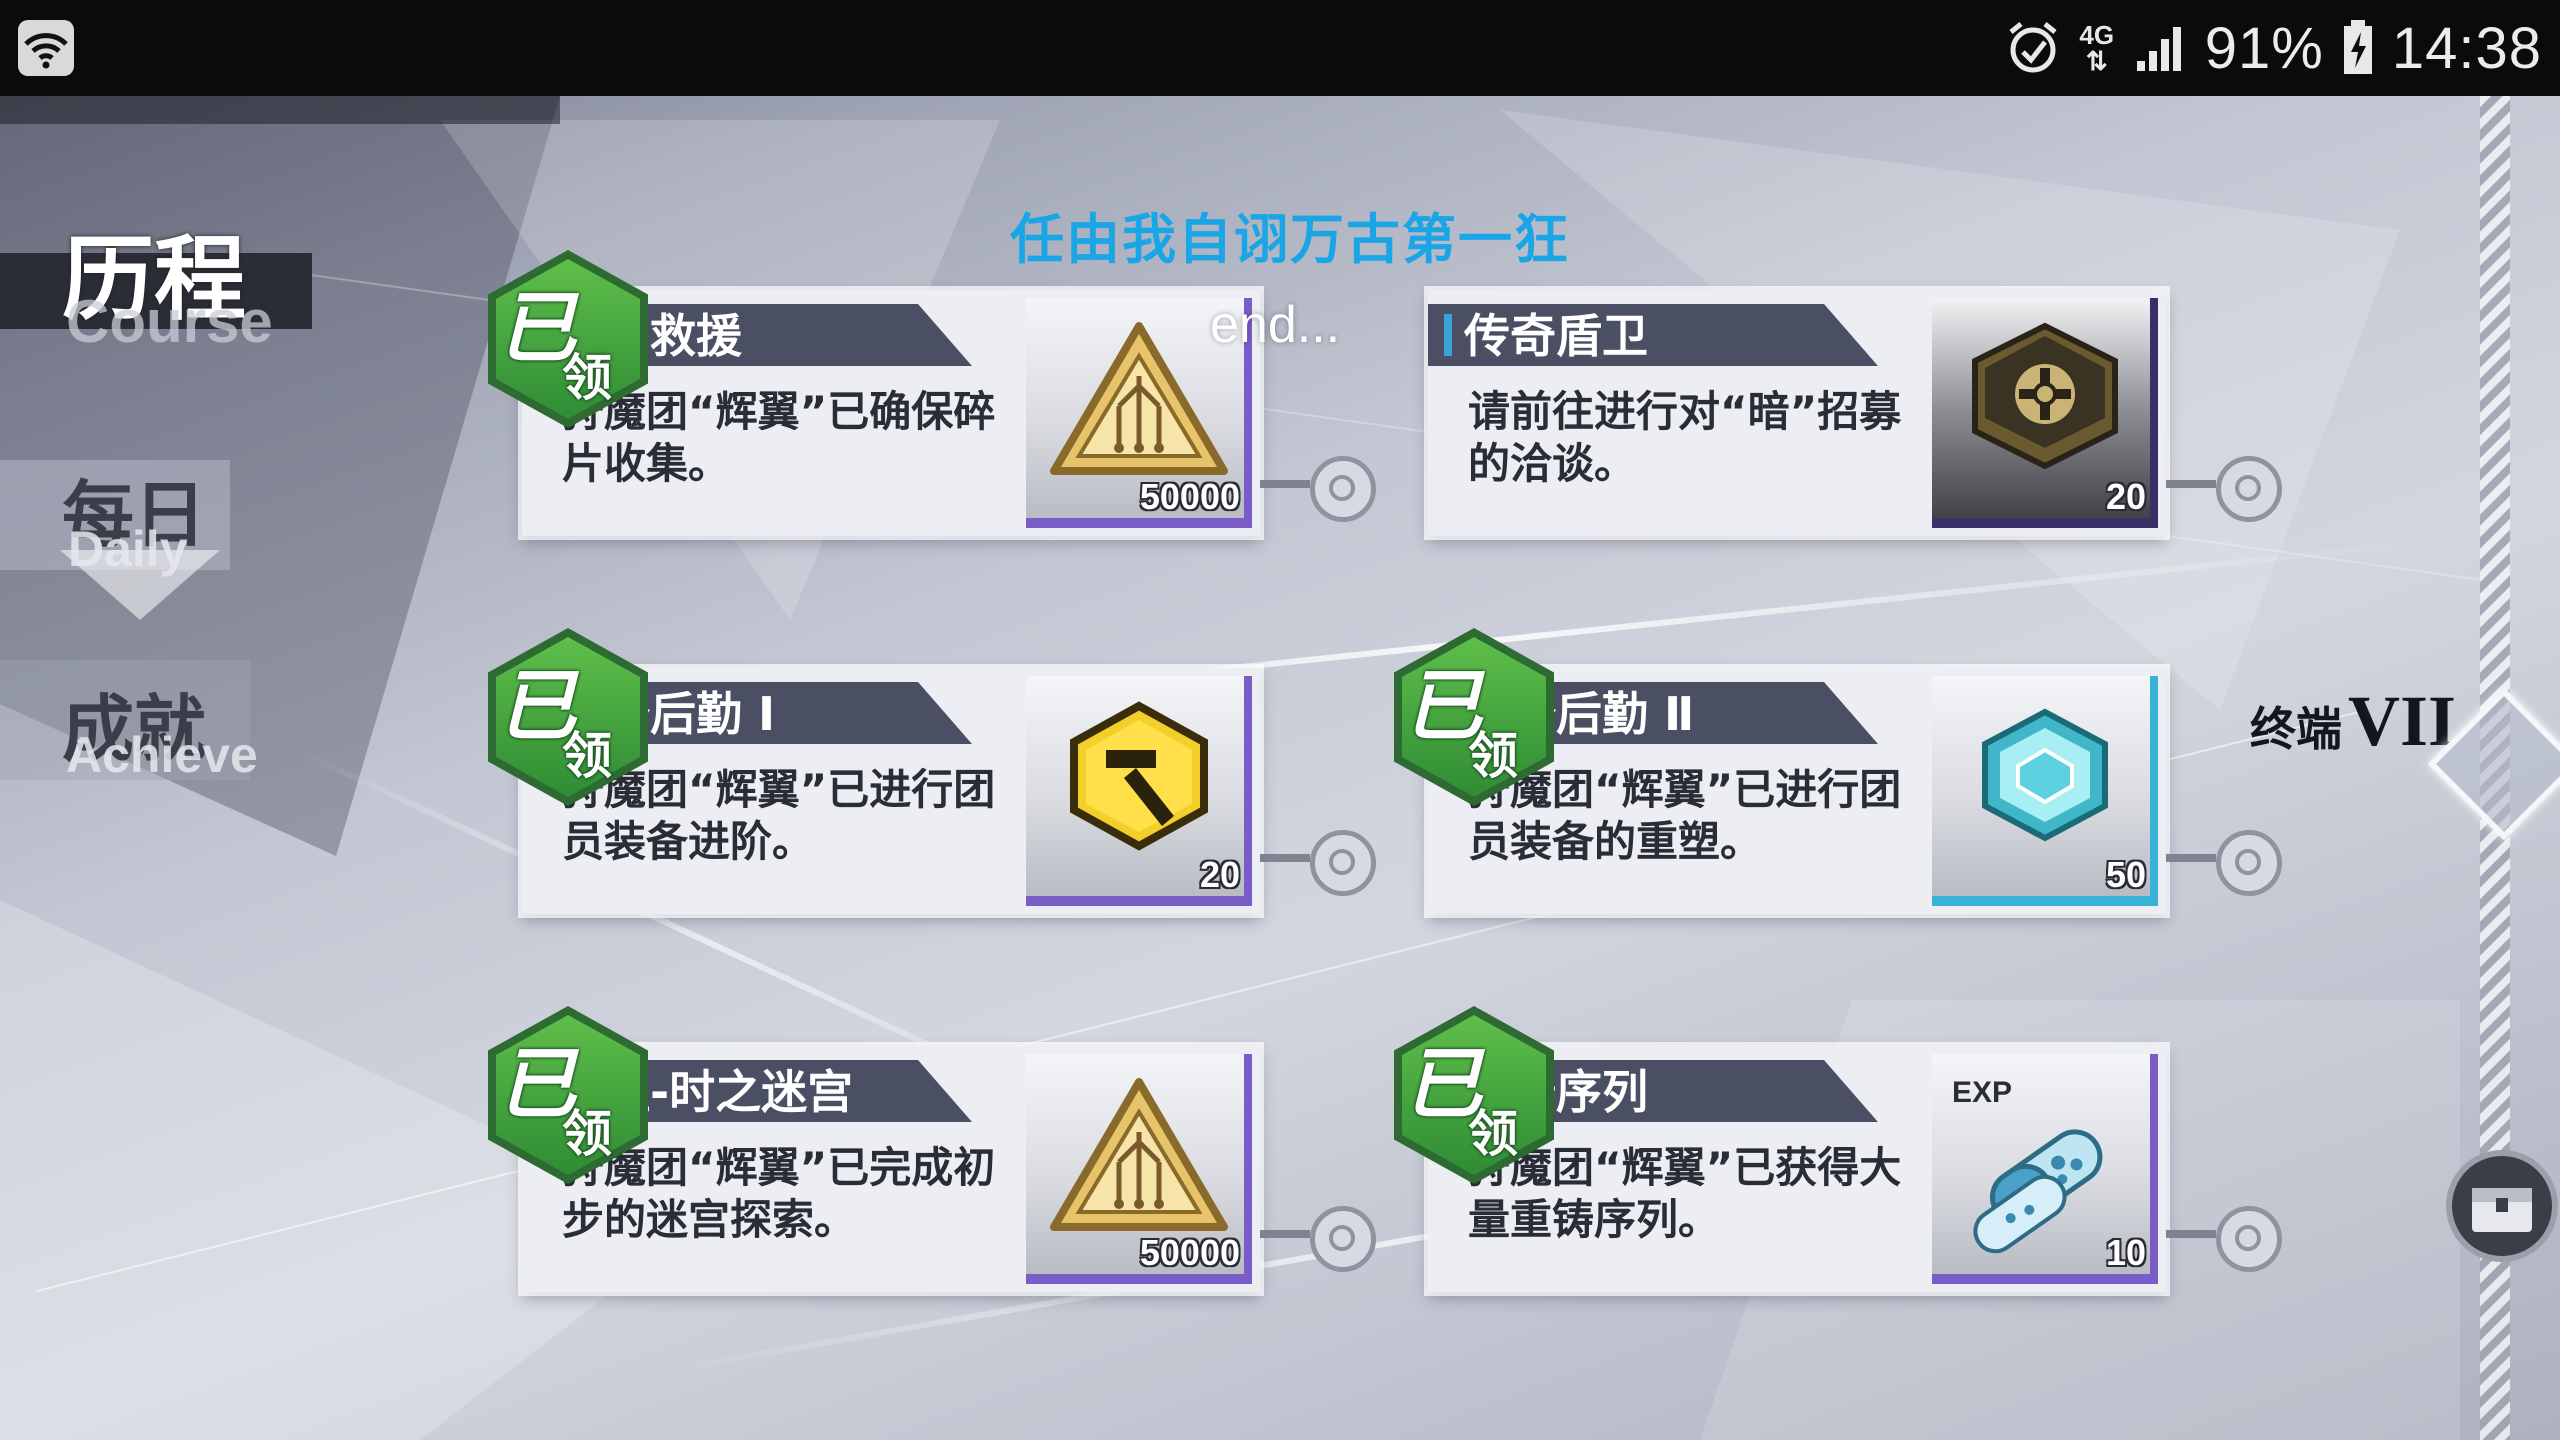 Image resolution: width=2560 pixels, height=1440 pixels. I want to click on signal-icon, so click(2158, 49).